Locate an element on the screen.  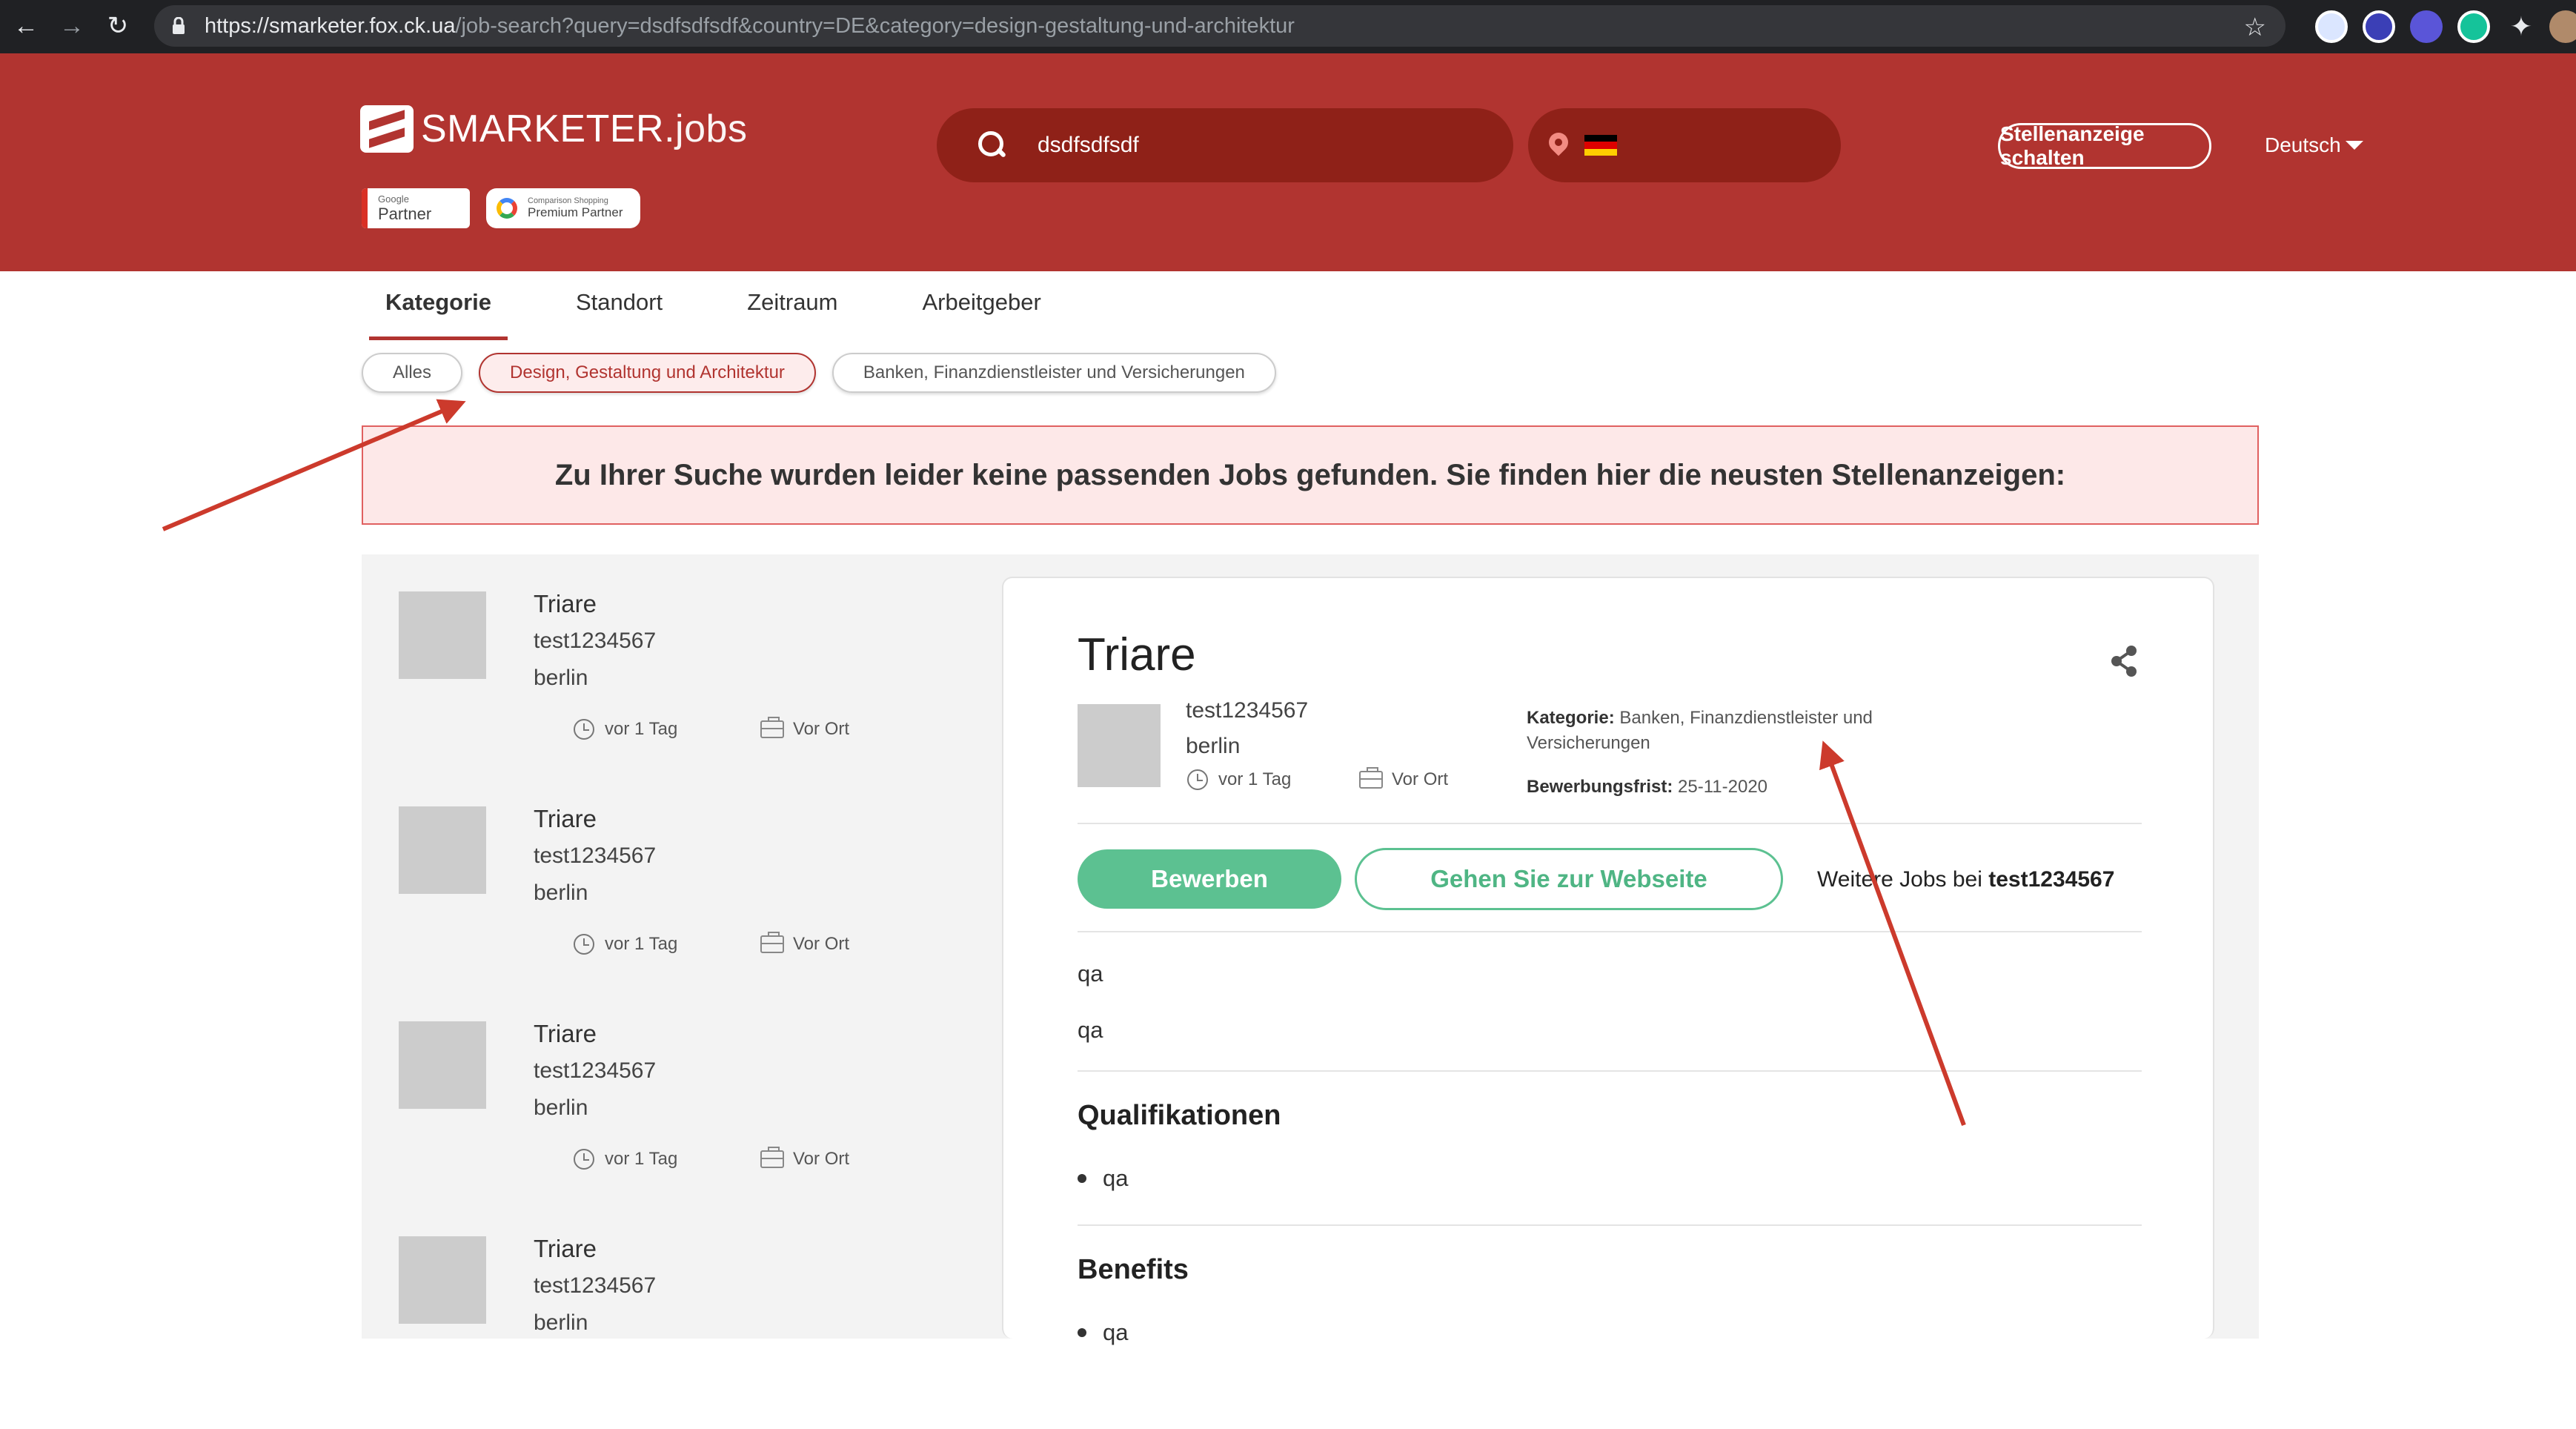
more-jobs-prefix: Weitere Jobs bei is located at coordinates (1899, 879).